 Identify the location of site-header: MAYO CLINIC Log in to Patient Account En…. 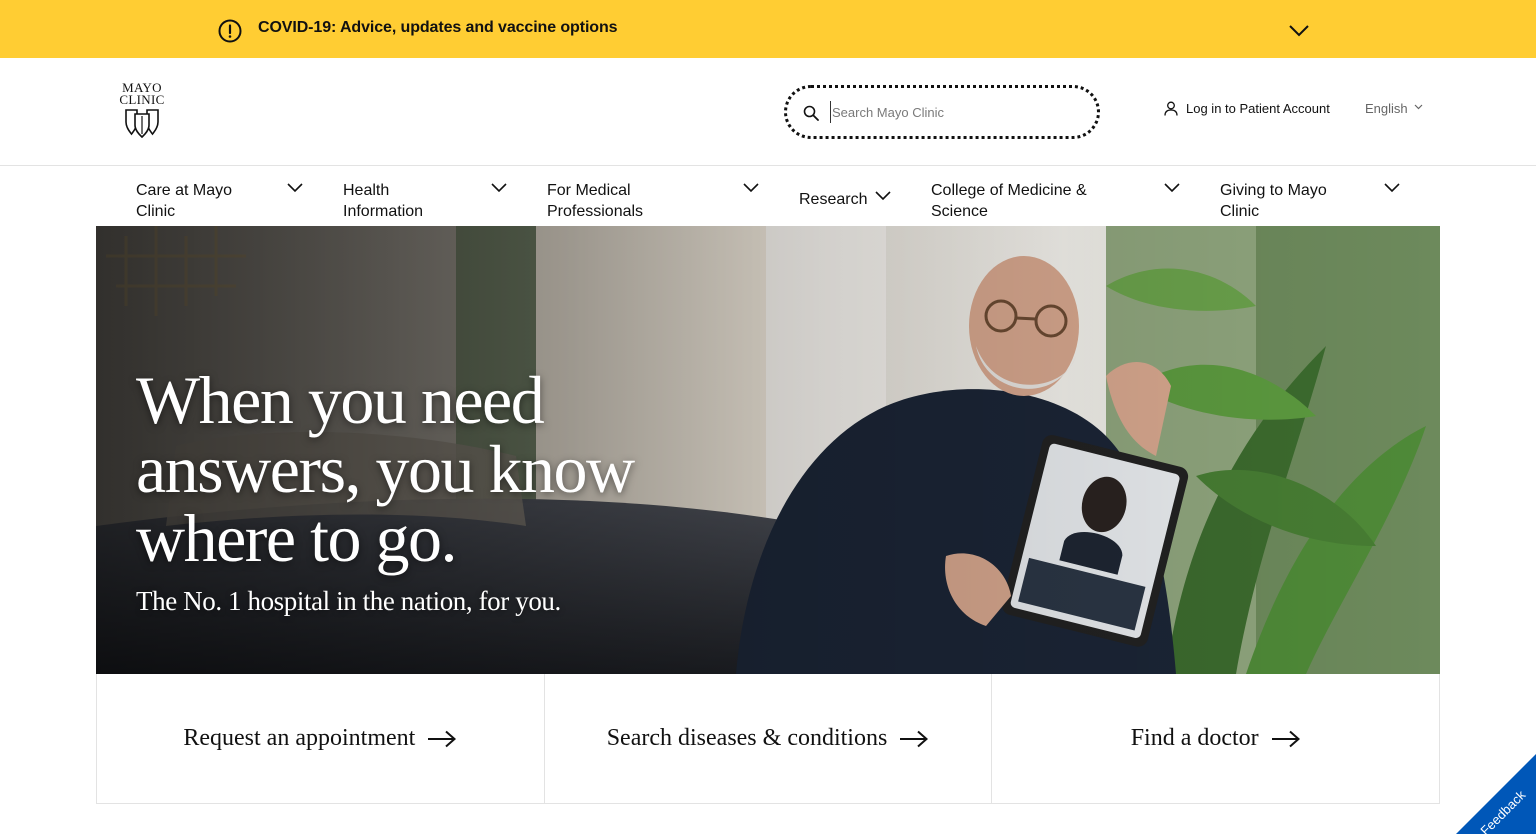
(768, 112).